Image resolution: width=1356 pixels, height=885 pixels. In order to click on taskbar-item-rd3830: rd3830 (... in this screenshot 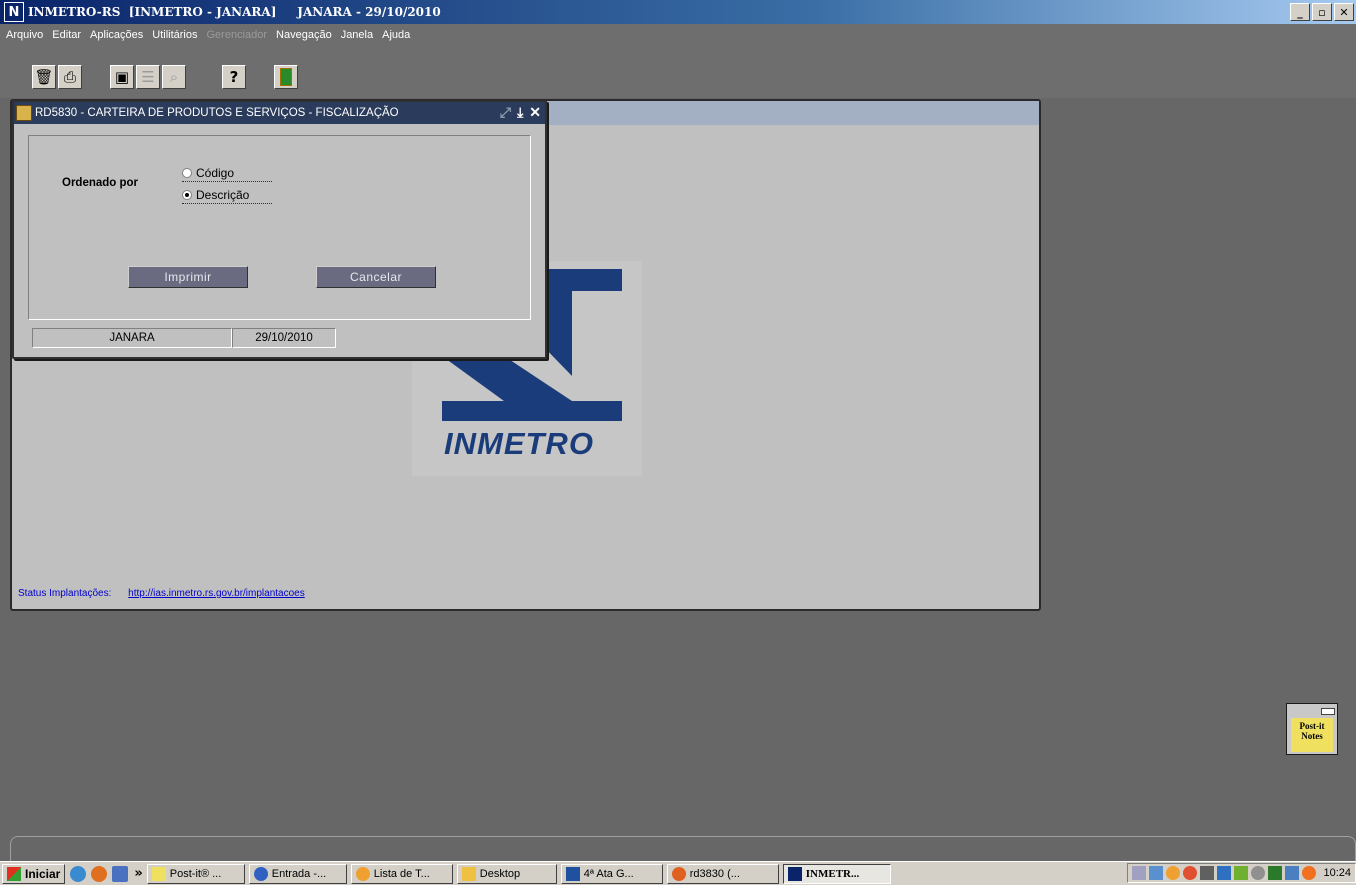, I will do `click(722, 873)`.